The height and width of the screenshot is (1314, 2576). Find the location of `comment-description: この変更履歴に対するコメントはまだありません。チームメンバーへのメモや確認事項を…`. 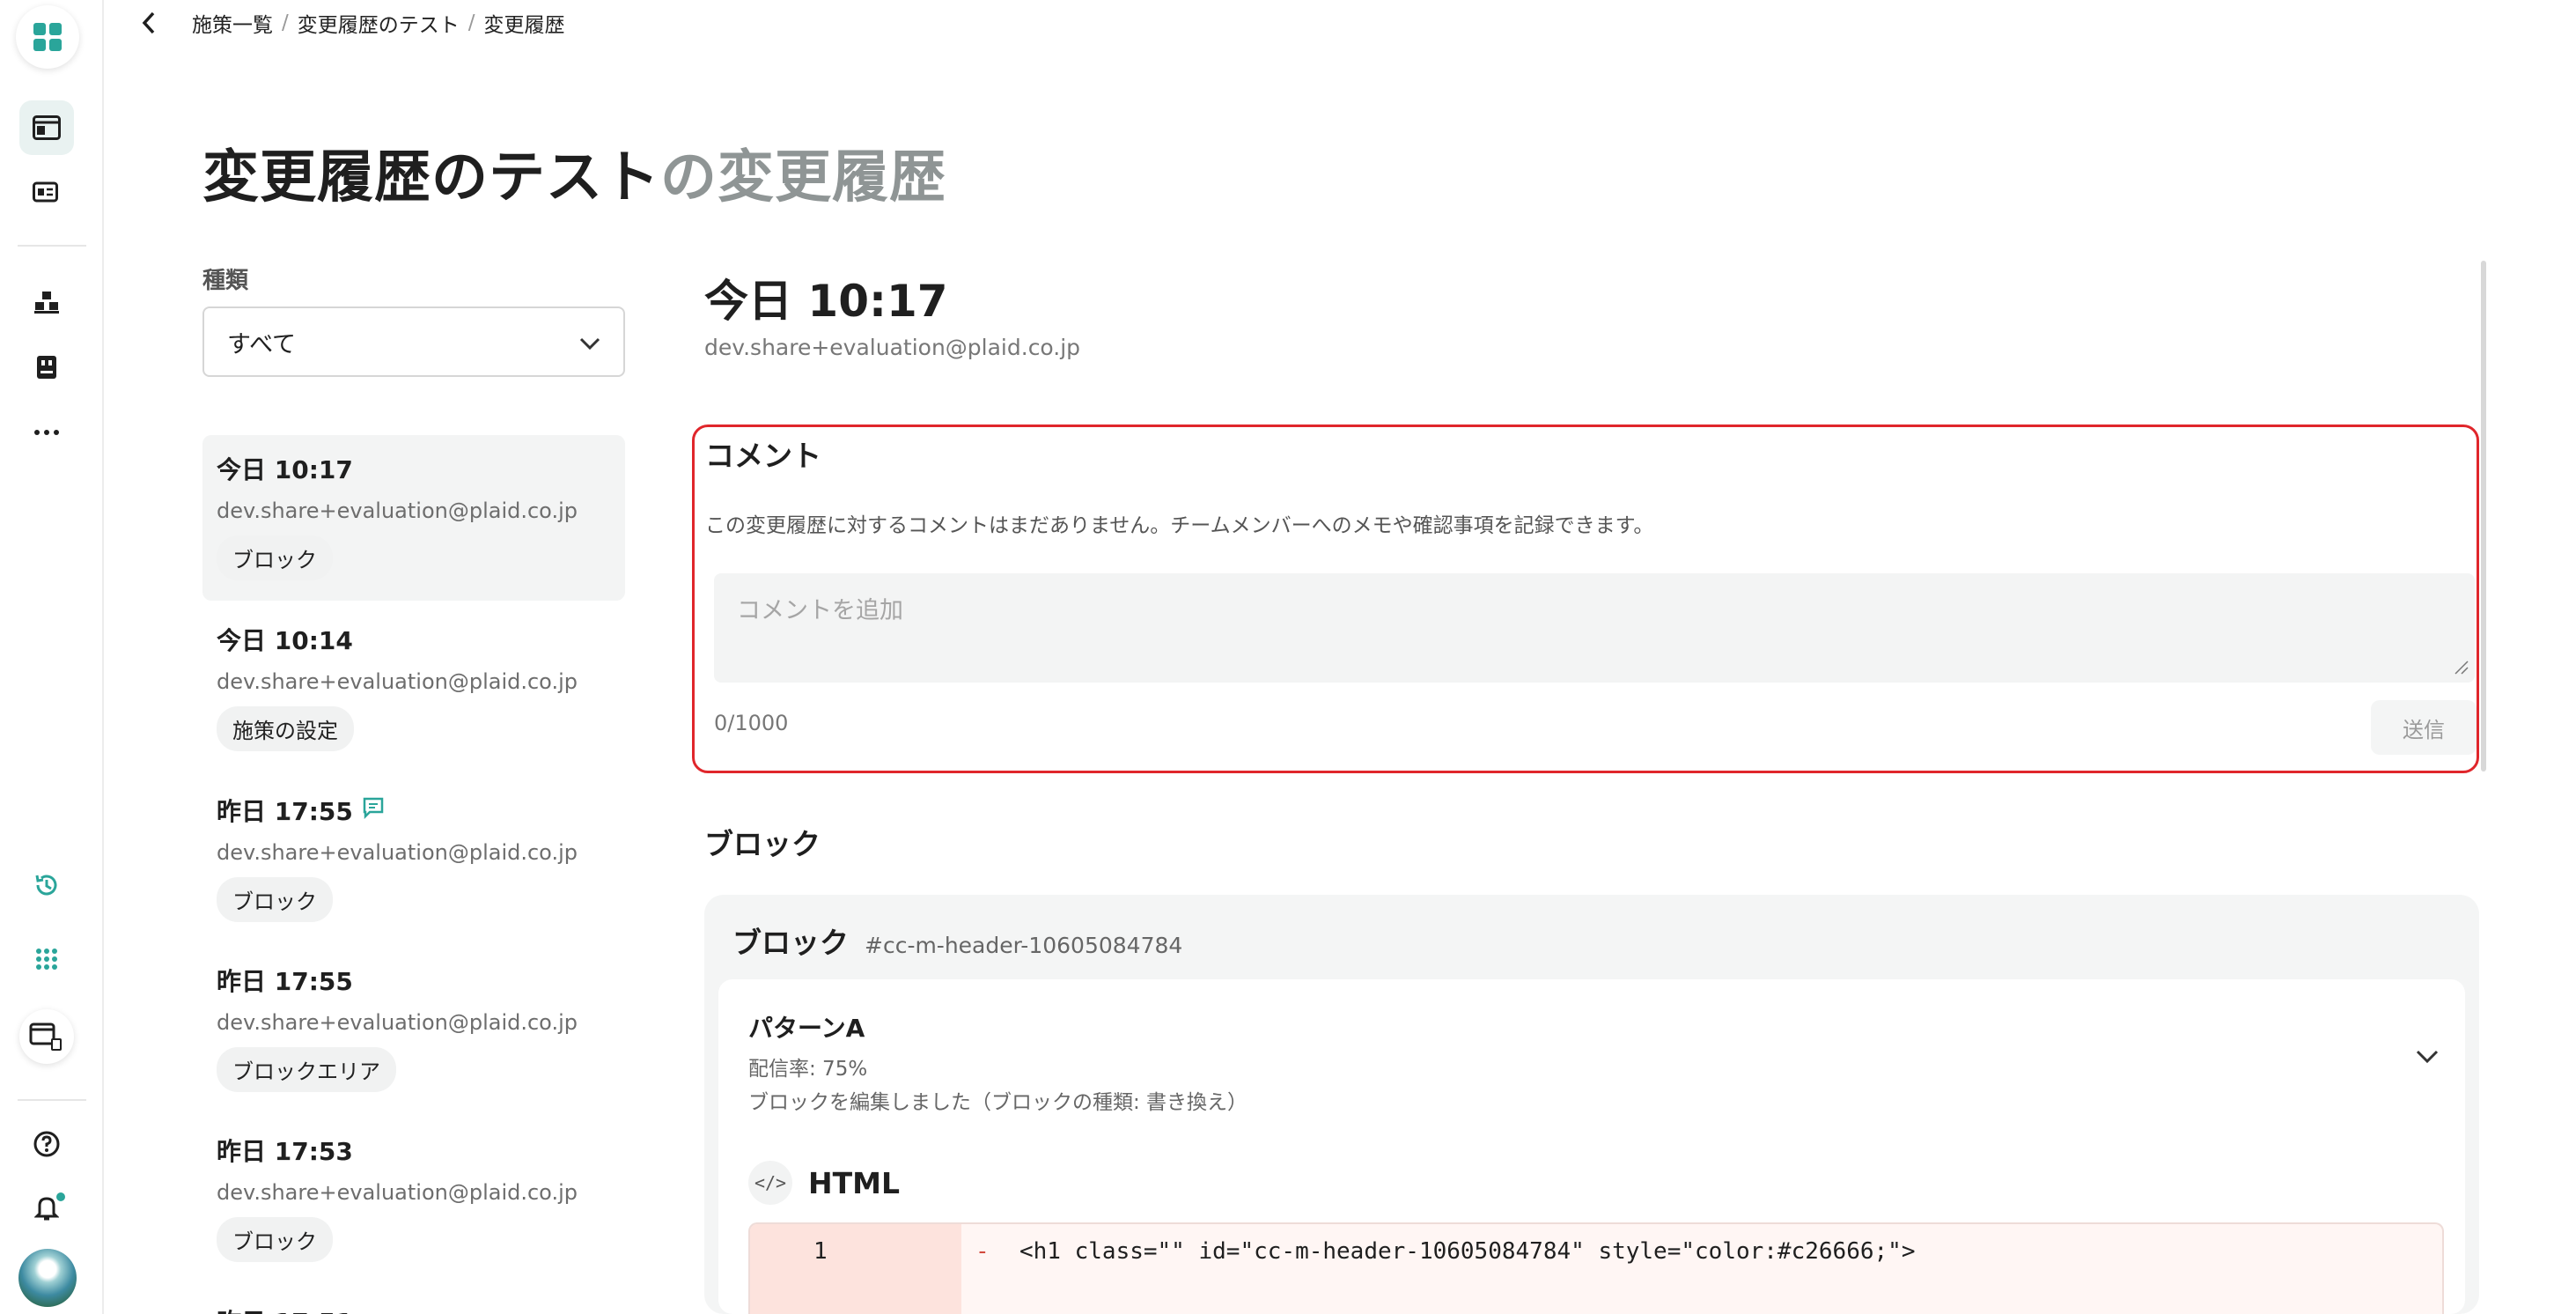

comment-description: この変更履歴に対するコメントはまだありません。チームメンバーへのメモや確認事項を… is located at coordinates (1179, 525).